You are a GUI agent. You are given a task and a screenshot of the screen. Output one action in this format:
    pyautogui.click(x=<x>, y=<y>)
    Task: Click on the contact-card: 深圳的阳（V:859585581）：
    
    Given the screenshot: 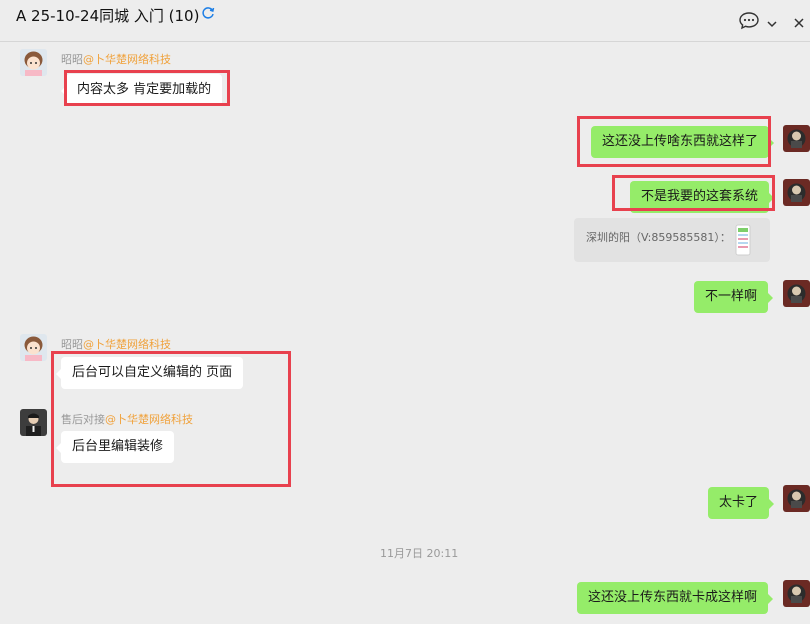 What is the action you would take?
    pyautogui.click(x=672, y=240)
    